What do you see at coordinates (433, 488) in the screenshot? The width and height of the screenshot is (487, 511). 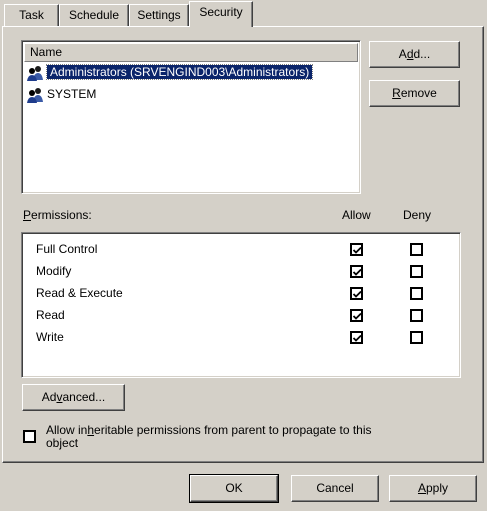 I see `apply-button: Apply` at bounding box center [433, 488].